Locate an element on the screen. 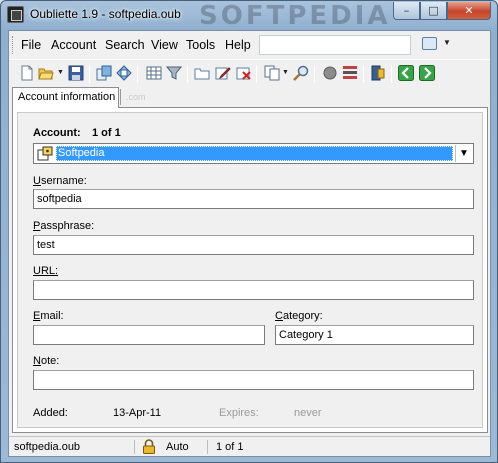 This screenshot has height=463, width=498. url-label: URL: is located at coordinates (46, 271).